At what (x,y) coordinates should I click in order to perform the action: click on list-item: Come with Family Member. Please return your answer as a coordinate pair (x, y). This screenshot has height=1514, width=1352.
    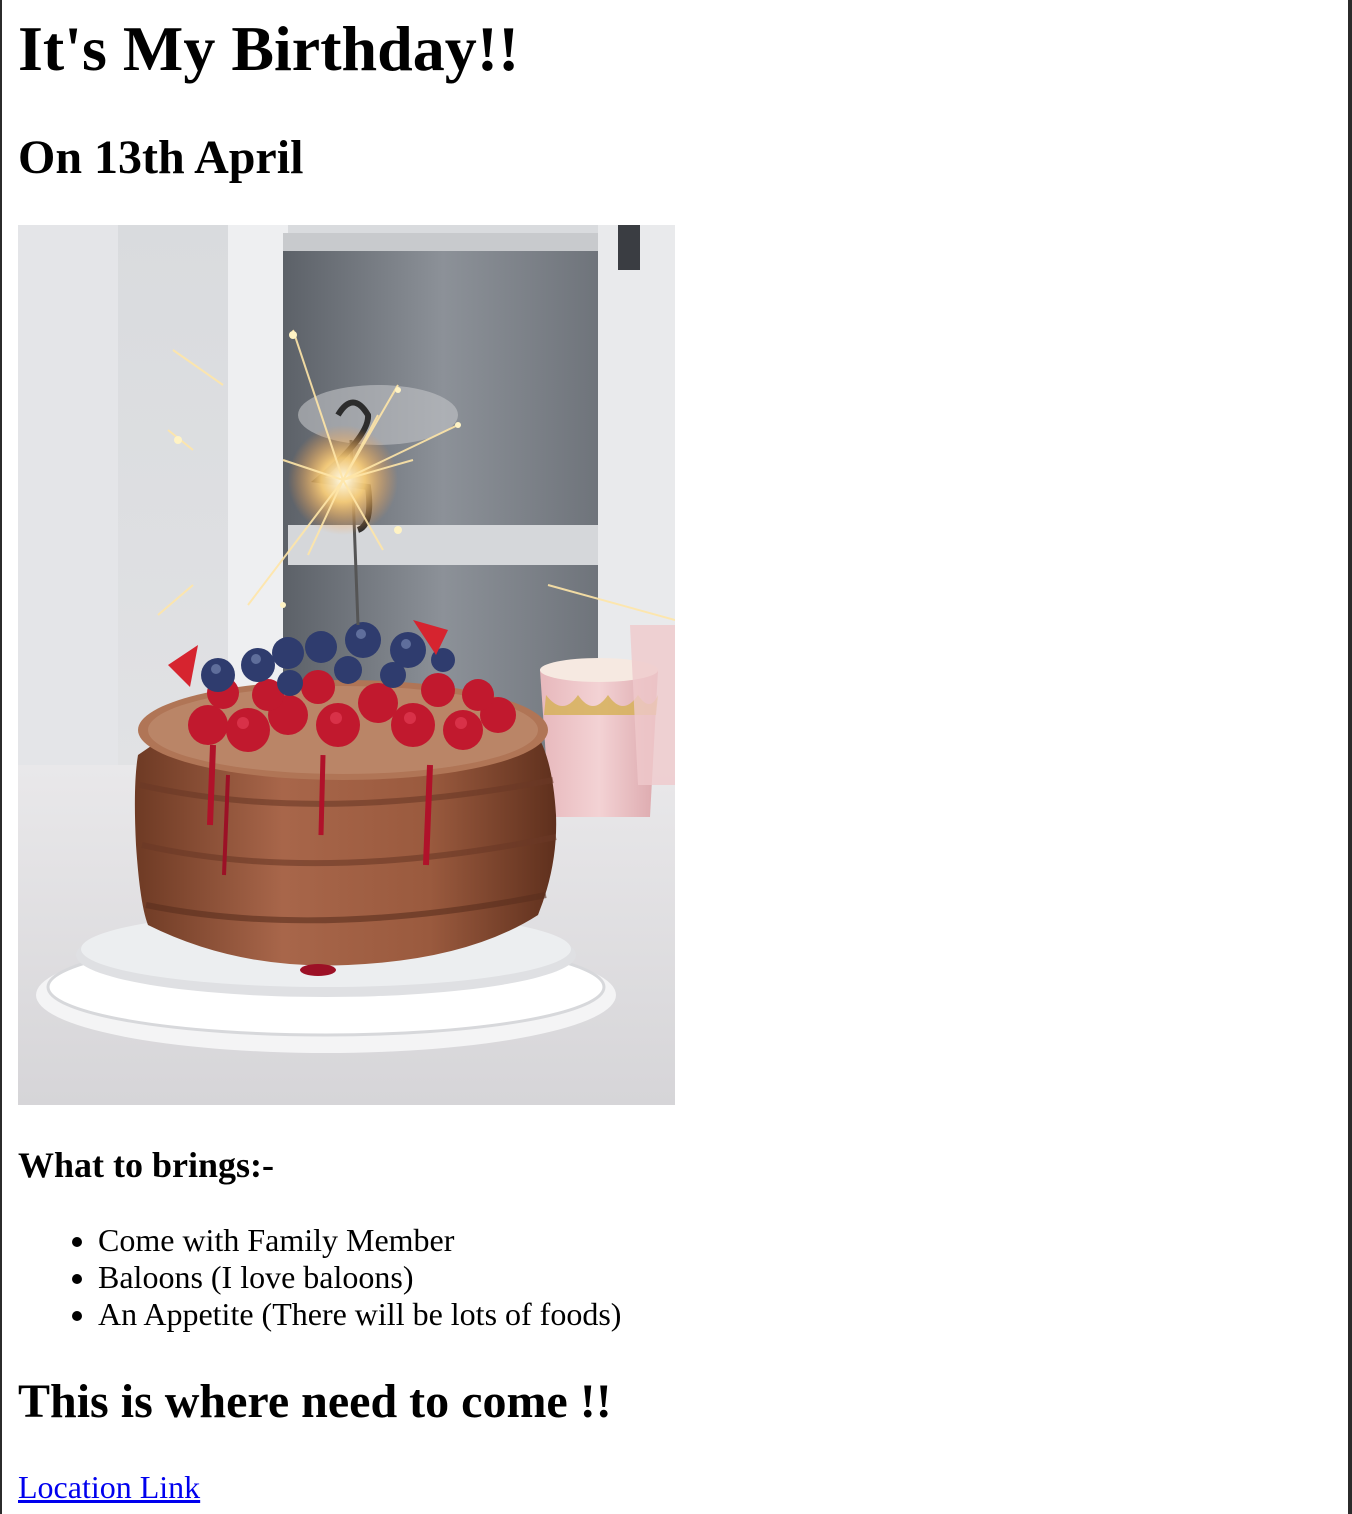
    Looking at the image, I should click on (359, 1240).